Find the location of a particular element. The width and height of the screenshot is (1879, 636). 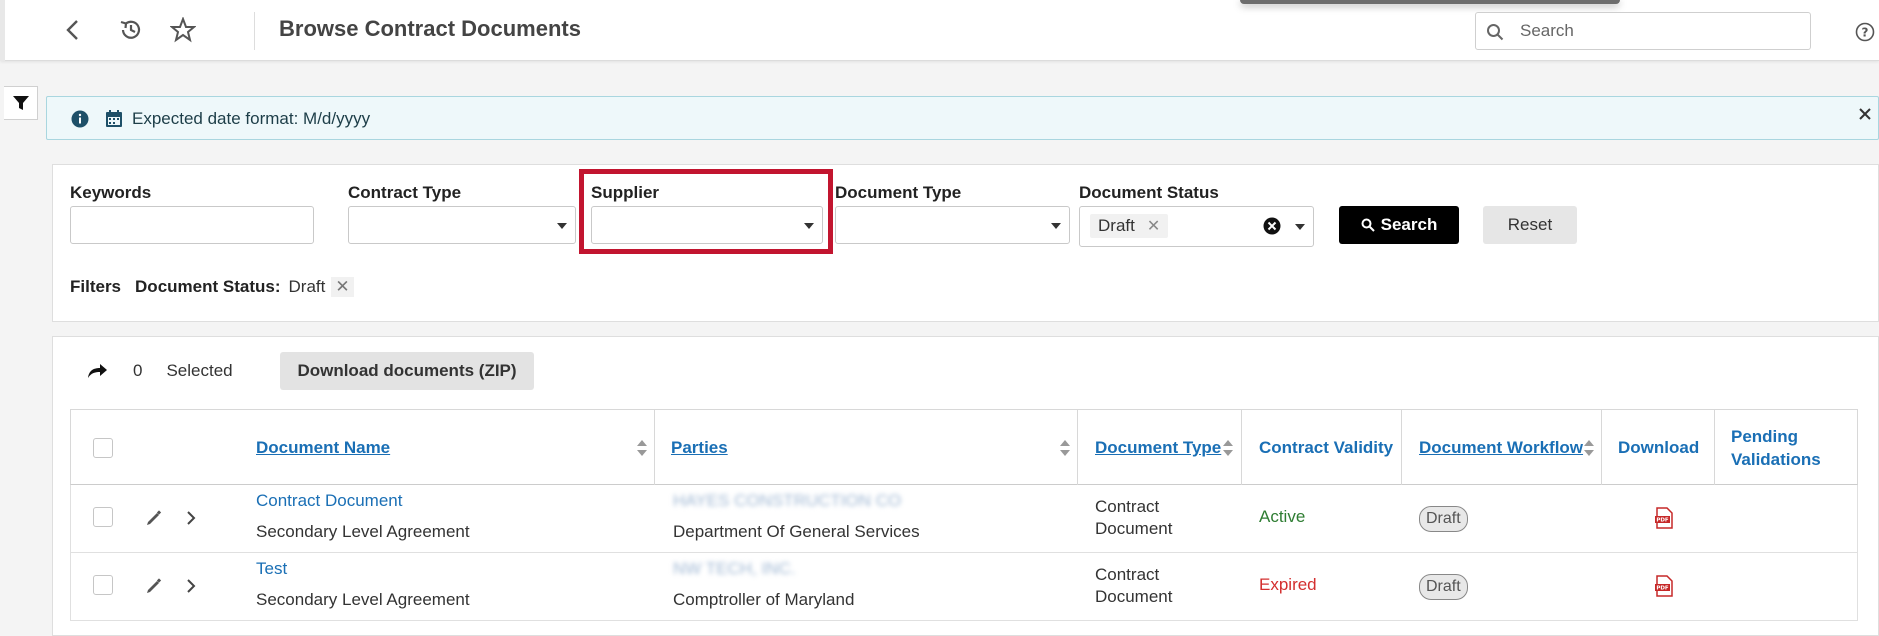

banner-message: Expected date format: M/d/yyyy is located at coordinates (251, 118).